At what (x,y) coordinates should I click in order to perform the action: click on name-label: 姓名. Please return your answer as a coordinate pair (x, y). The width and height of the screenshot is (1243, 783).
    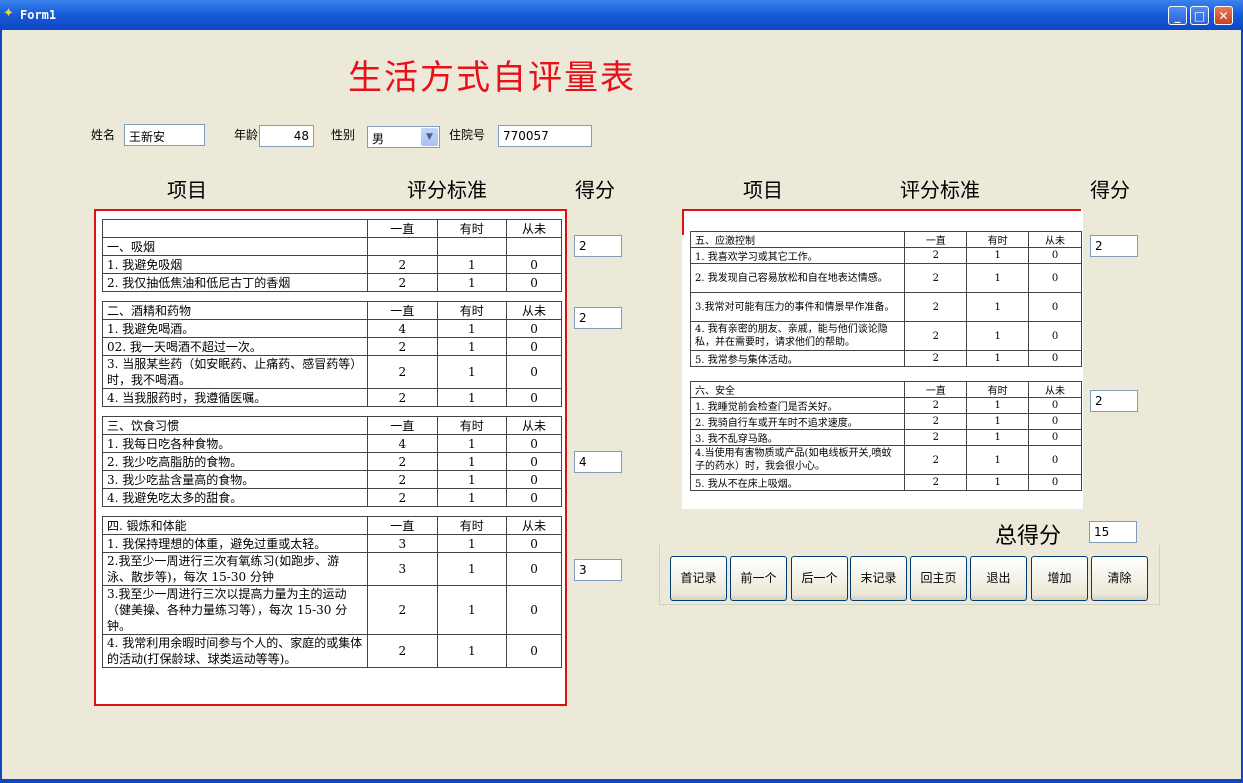
    Looking at the image, I should click on (103, 135).